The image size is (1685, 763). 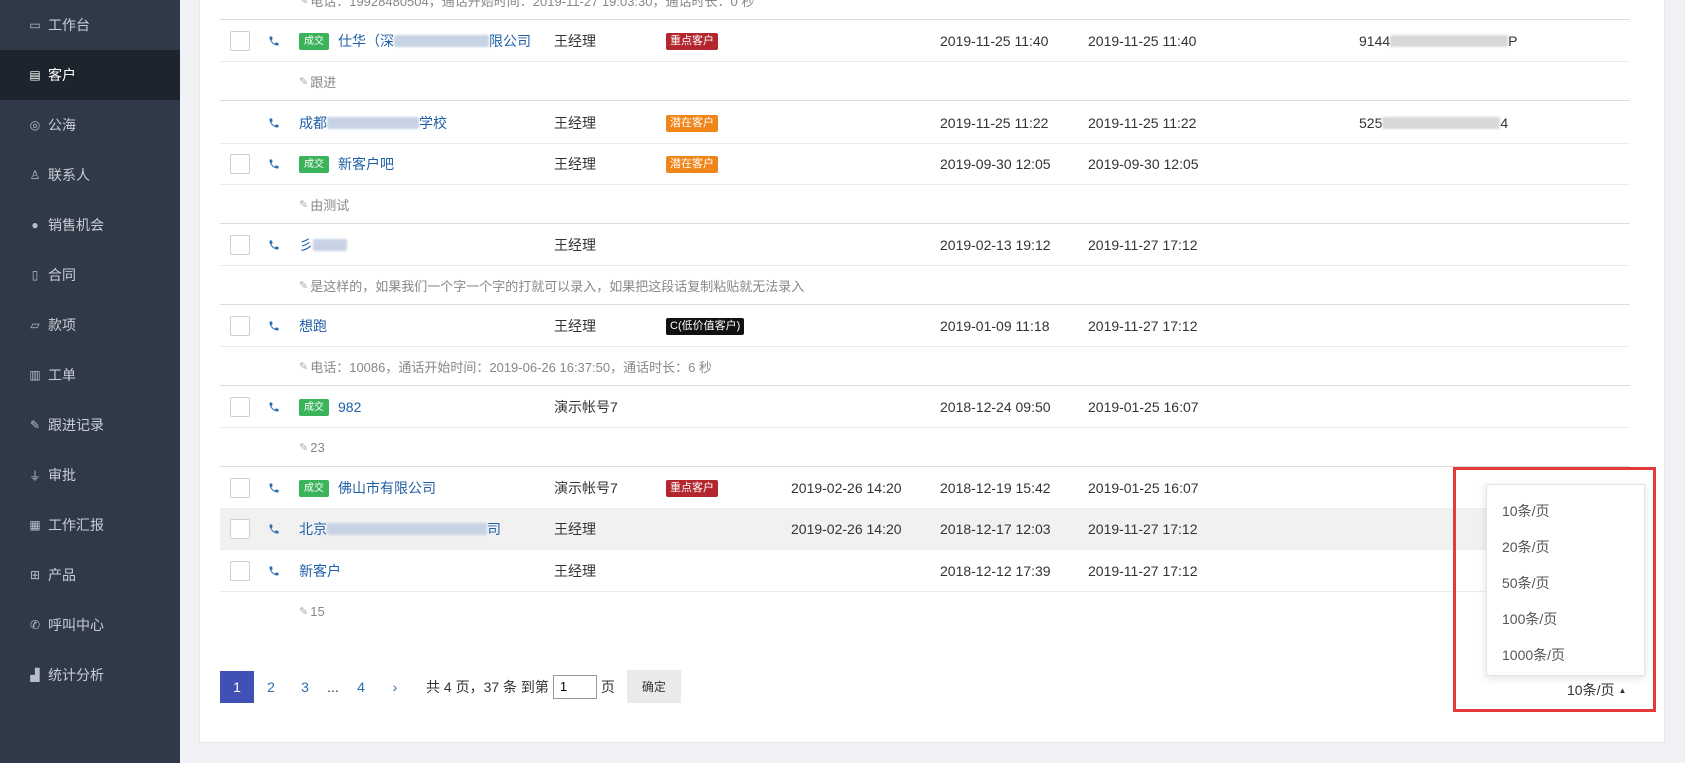 What do you see at coordinates (487, 686) in the screenshot?
I see `total-text: 共 4 页，37 条 到第` at bounding box center [487, 686].